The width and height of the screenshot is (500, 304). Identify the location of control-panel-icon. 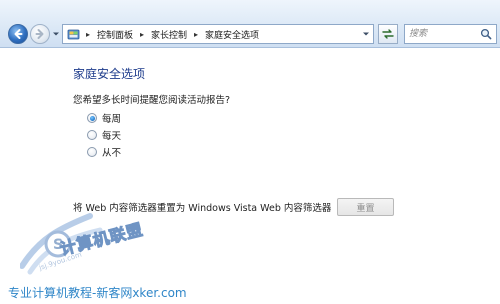
(73, 34).